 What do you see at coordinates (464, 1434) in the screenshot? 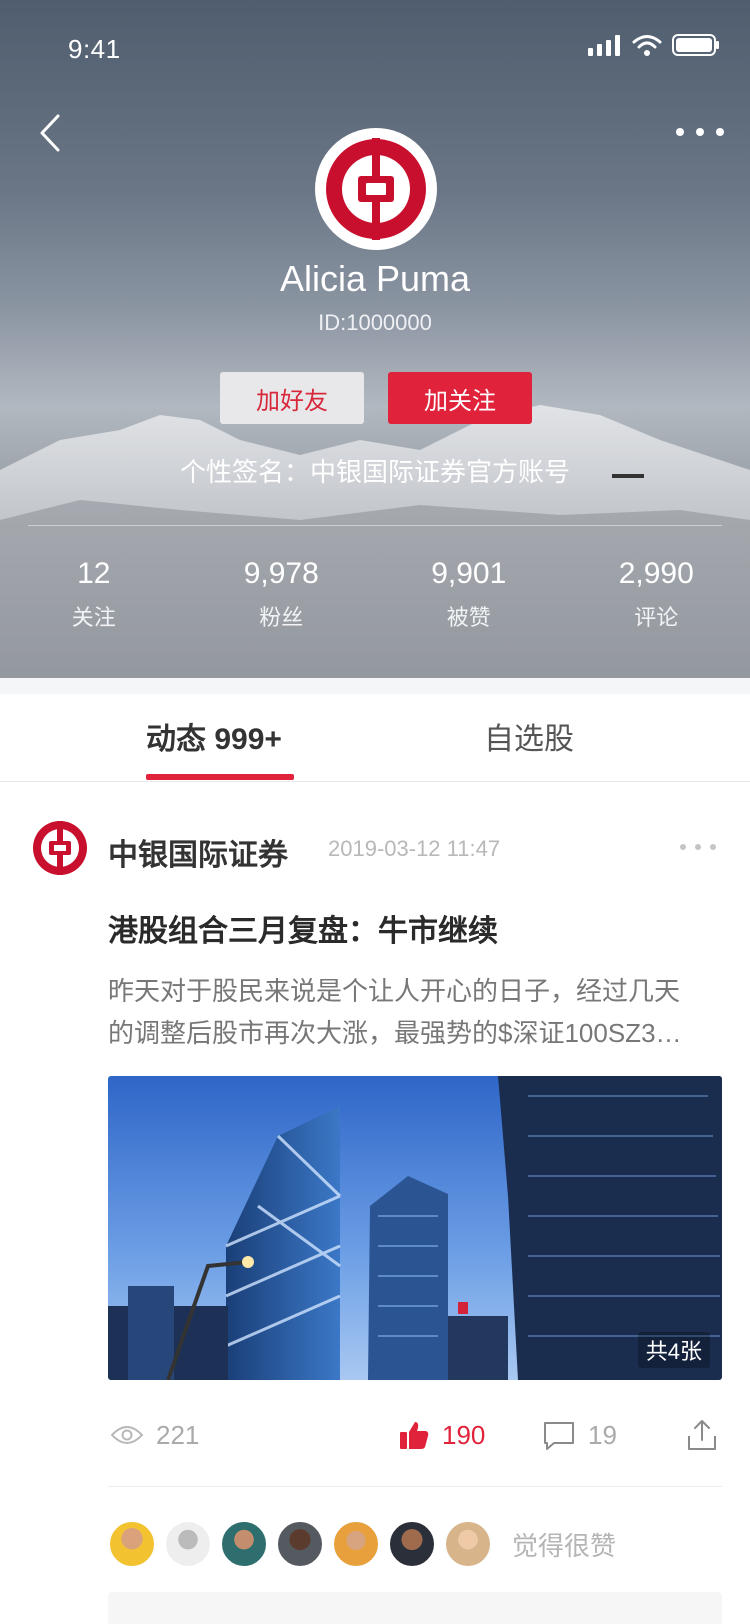
I see `likes-count: 190` at bounding box center [464, 1434].